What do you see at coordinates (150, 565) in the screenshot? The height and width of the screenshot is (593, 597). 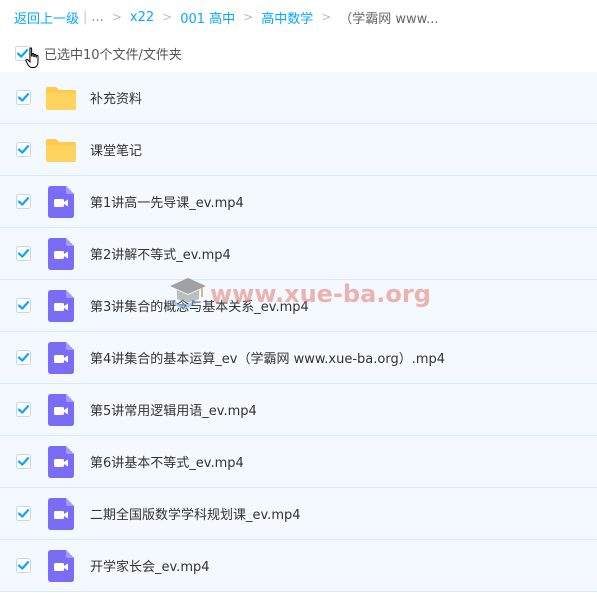 I see `file-name: 开学家长会_ev.mp4` at bounding box center [150, 565].